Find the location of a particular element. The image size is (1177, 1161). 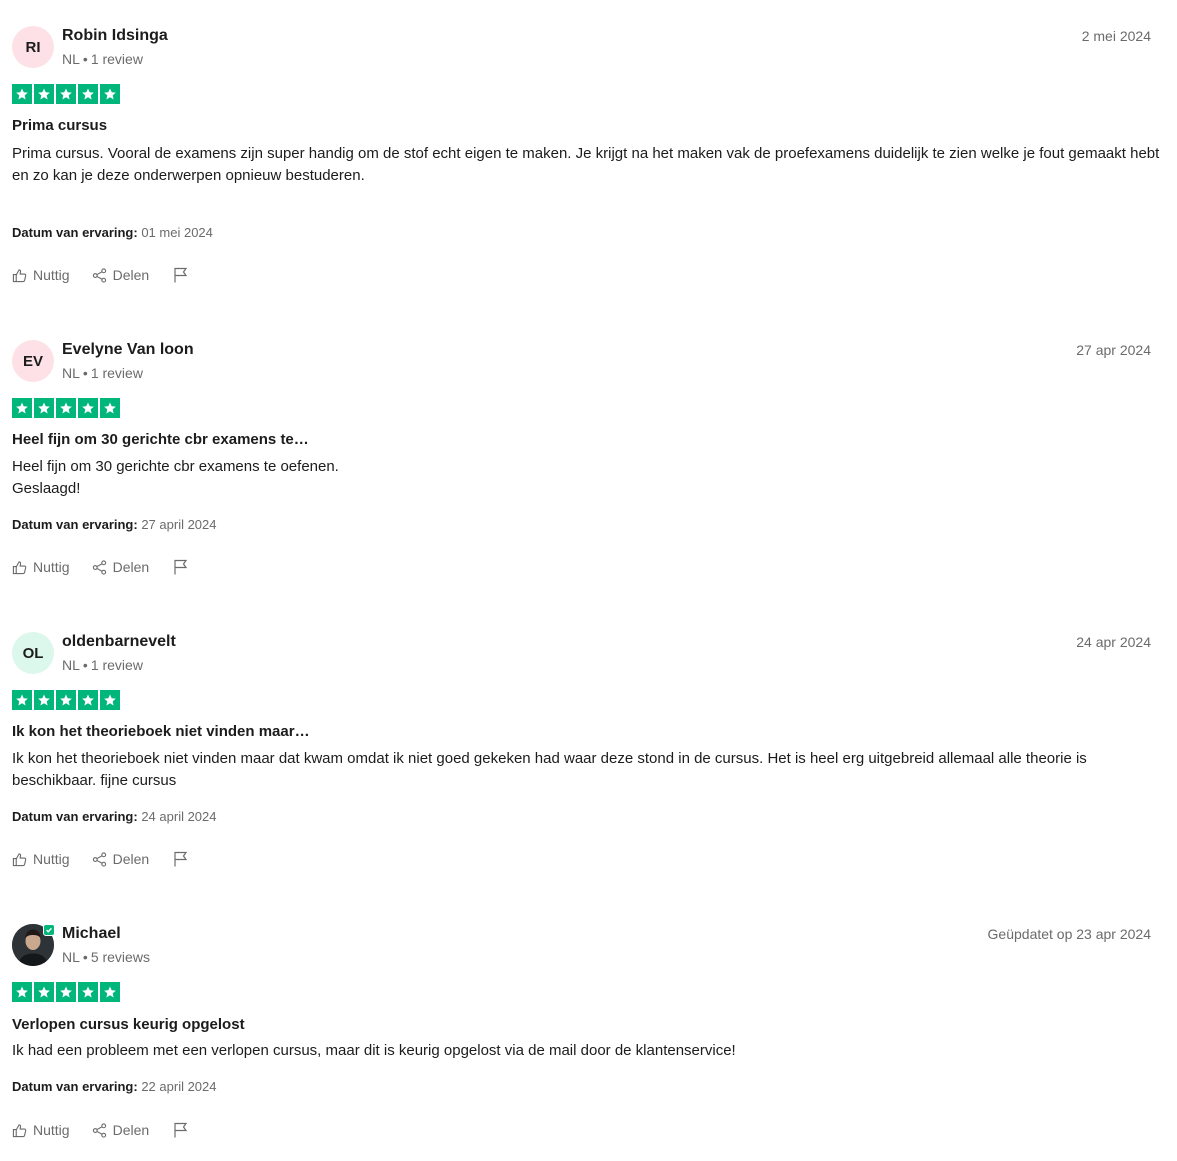

experience-date: Datum van ervaring: 27 april 2024 is located at coordinates (114, 524).